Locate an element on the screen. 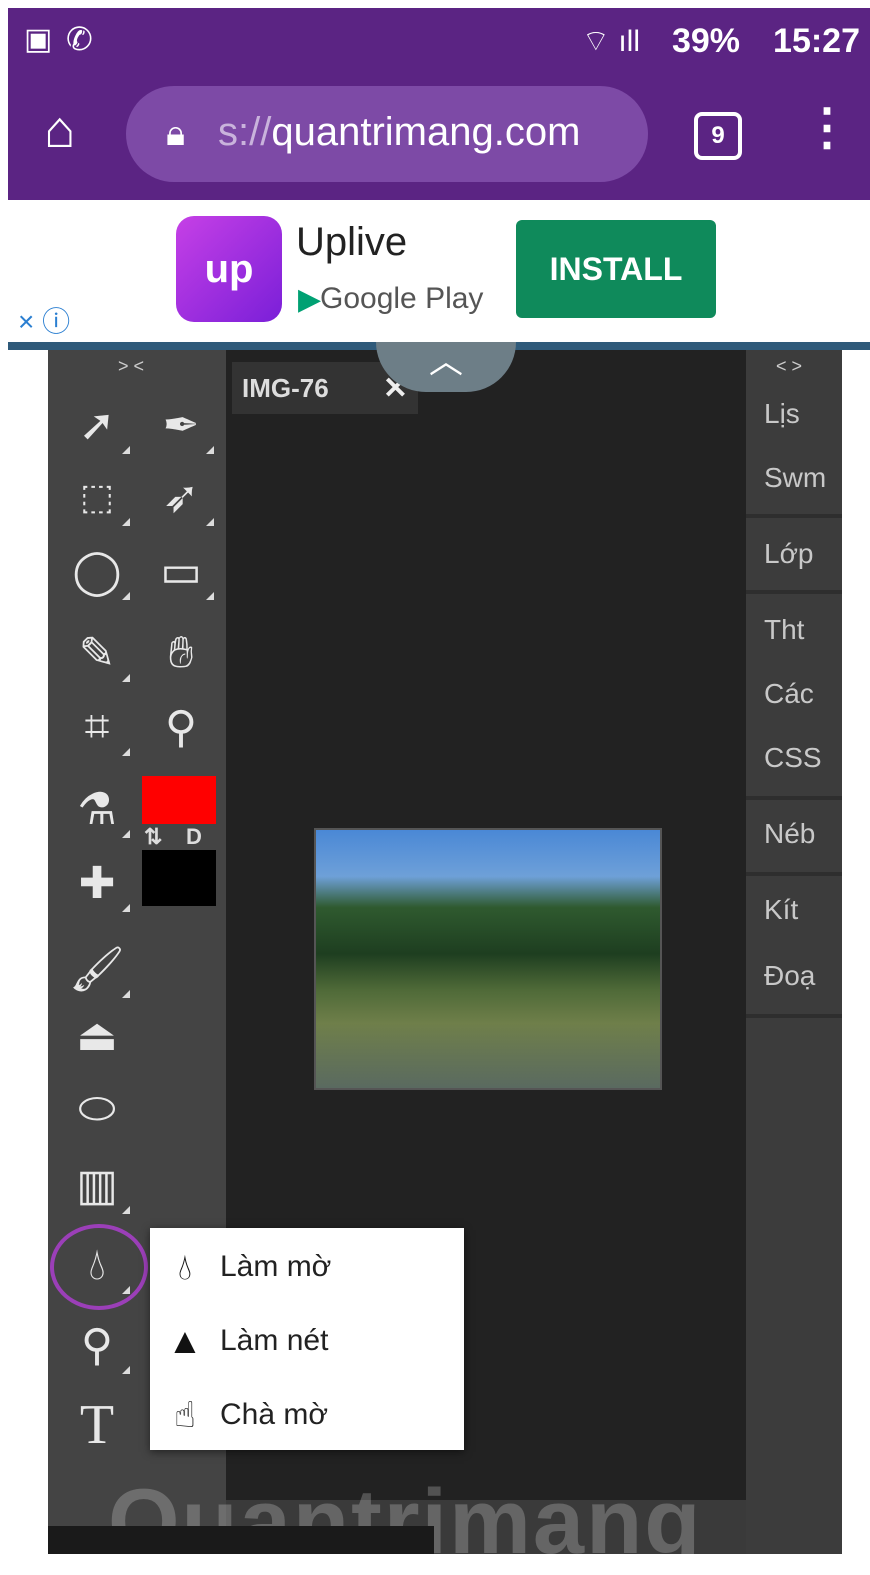 The width and height of the screenshot is (870, 1575). ad-title: Uplive is located at coordinates (352, 242).